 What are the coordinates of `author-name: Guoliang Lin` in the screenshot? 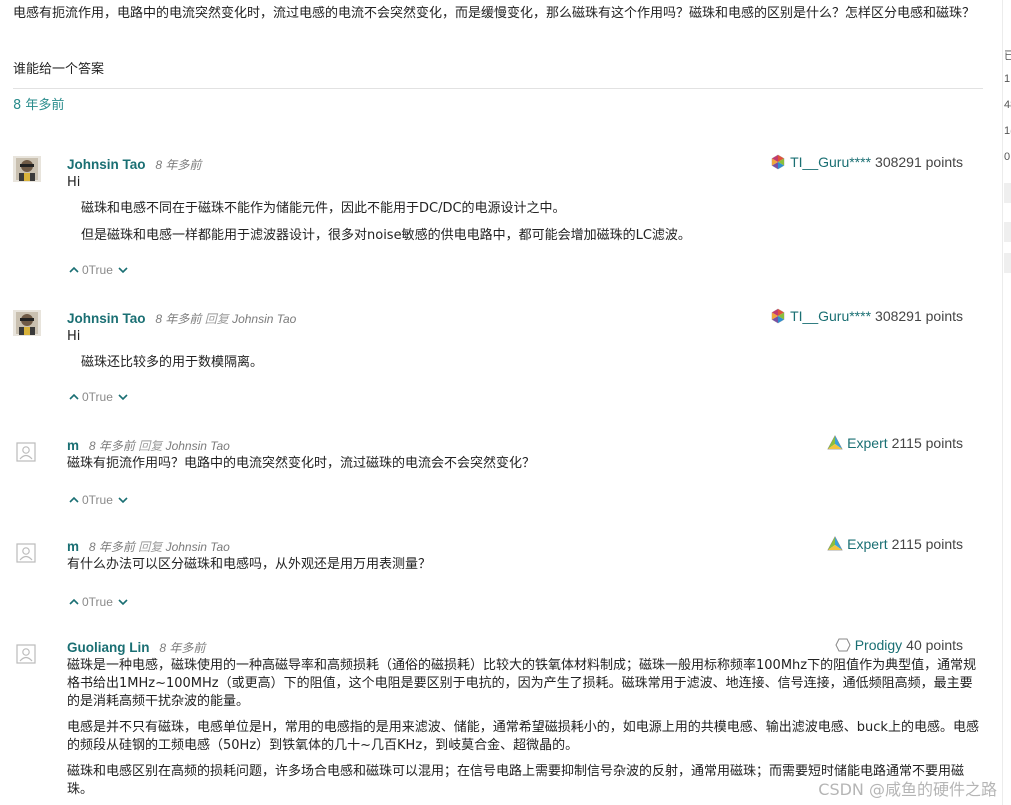 It's located at (108, 647).